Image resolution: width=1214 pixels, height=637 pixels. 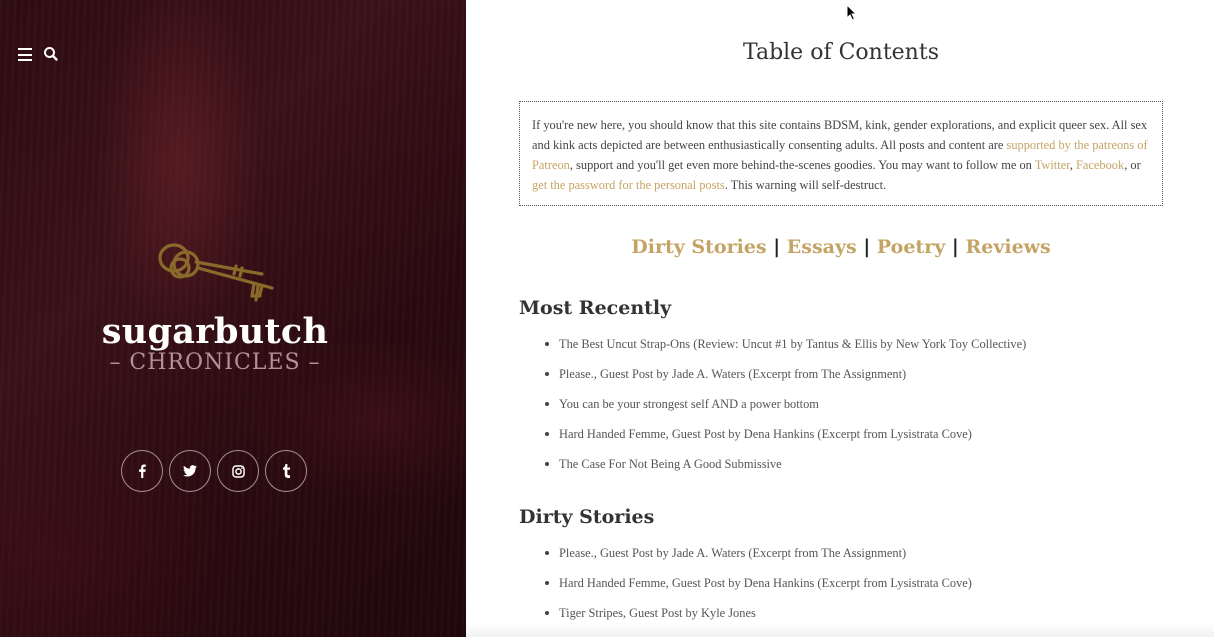 I want to click on category-link-essays: Essays, so click(x=822, y=247).